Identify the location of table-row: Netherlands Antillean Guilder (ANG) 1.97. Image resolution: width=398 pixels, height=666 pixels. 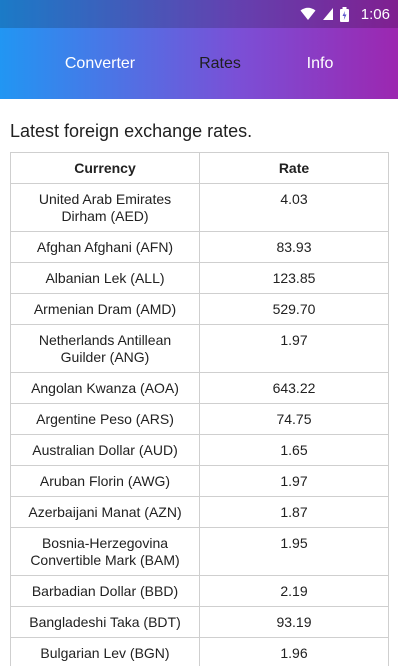
(199, 348).